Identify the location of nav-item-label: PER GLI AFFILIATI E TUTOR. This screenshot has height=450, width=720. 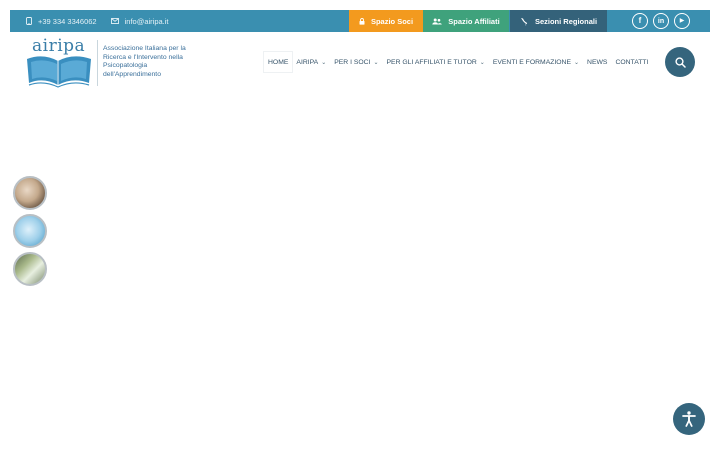
(431, 62).